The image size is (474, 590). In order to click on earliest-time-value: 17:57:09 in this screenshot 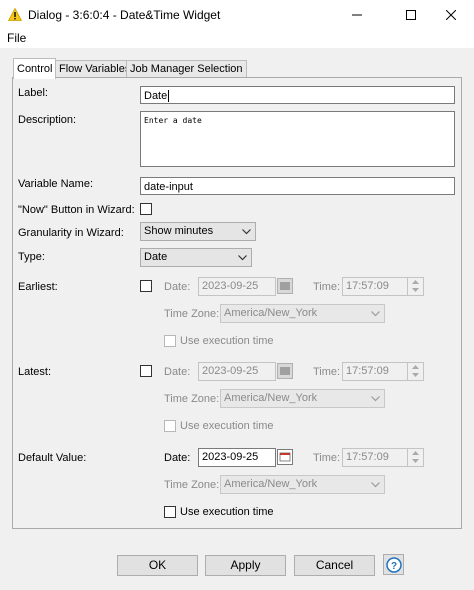, I will do `click(367, 286)`.